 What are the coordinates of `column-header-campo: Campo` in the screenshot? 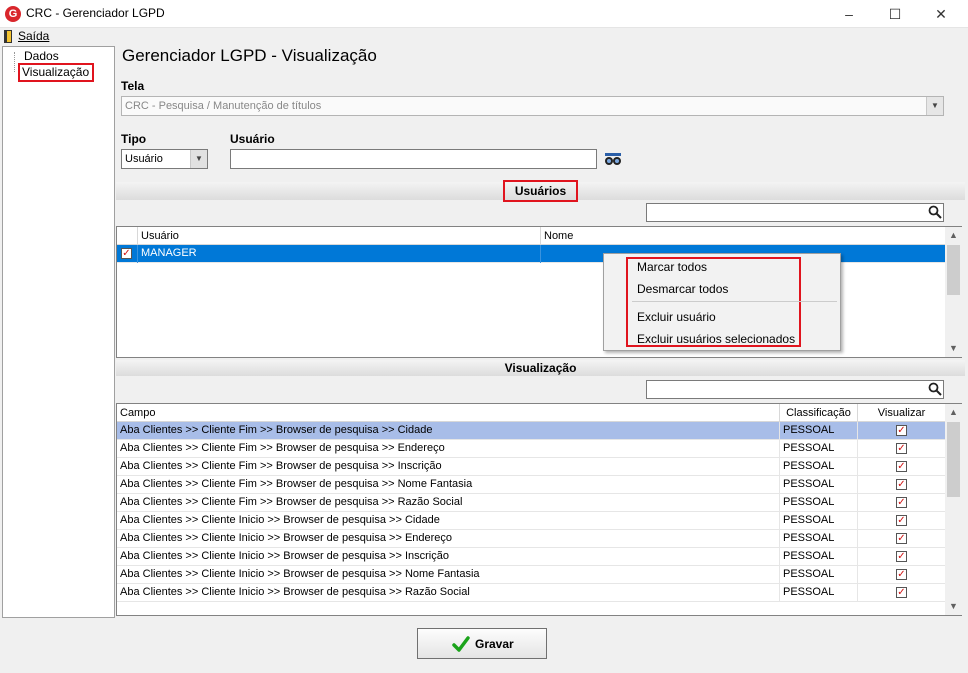 It's located at (448, 413).